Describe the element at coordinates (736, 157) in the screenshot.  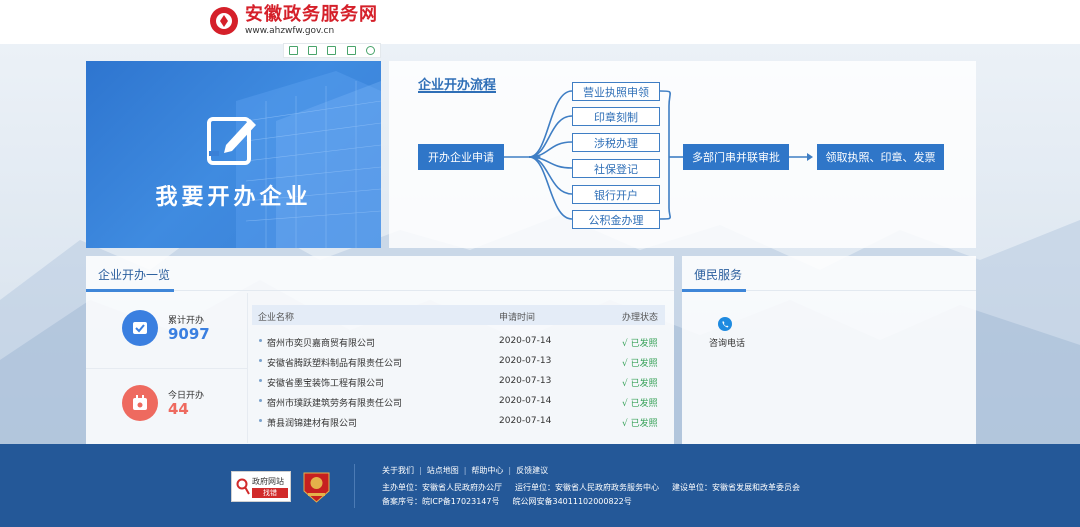
I see `step-approval: 多部门串并联审批` at that location.